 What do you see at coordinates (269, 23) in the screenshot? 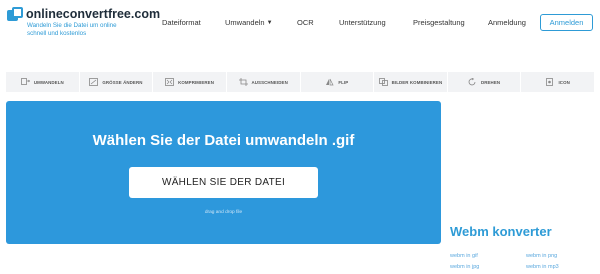
I see `chevron-down-icon: ▼` at bounding box center [269, 23].